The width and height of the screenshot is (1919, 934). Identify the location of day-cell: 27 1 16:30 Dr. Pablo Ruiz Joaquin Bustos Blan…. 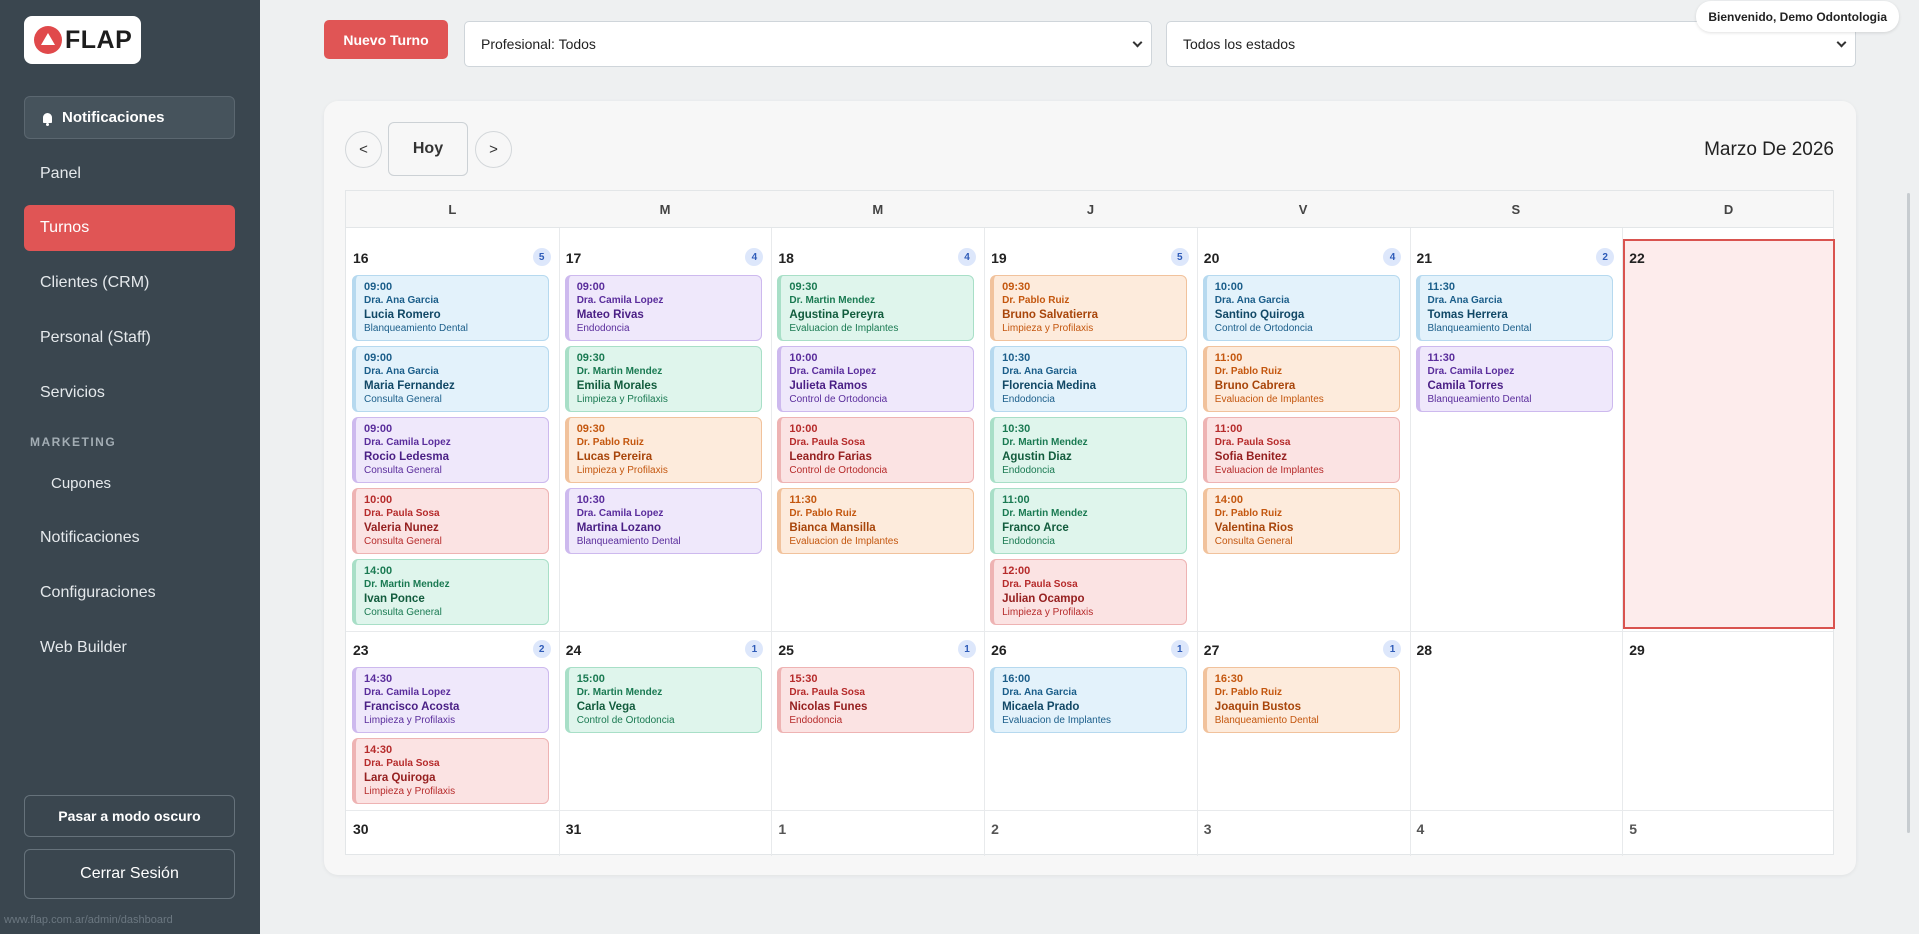
(1303, 720).